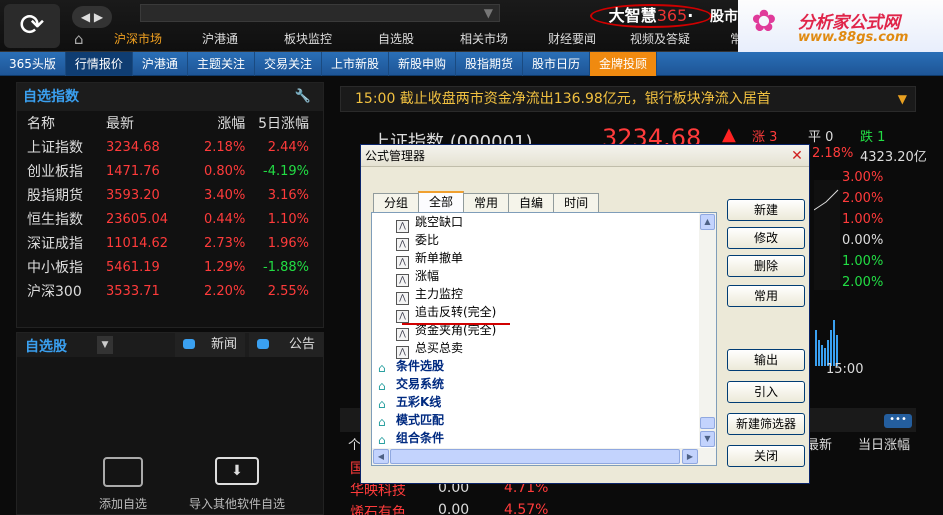  Describe the element at coordinates (576, 203) in the screenshot. I see `dialog-tab: 时间` at that location.